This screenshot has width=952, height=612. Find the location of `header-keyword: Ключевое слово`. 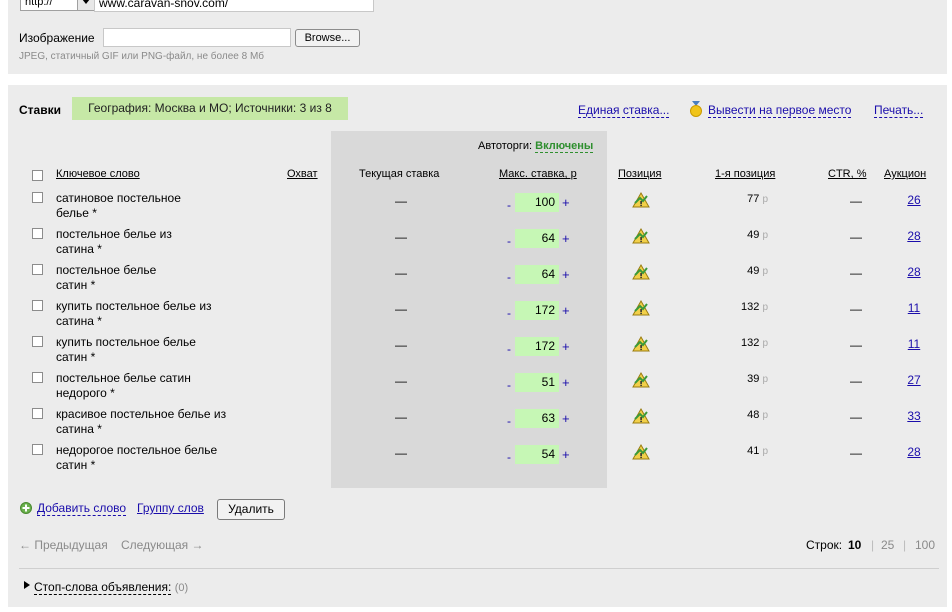

header-keyword: Ключевое слово is located at coordinates (98, 174).